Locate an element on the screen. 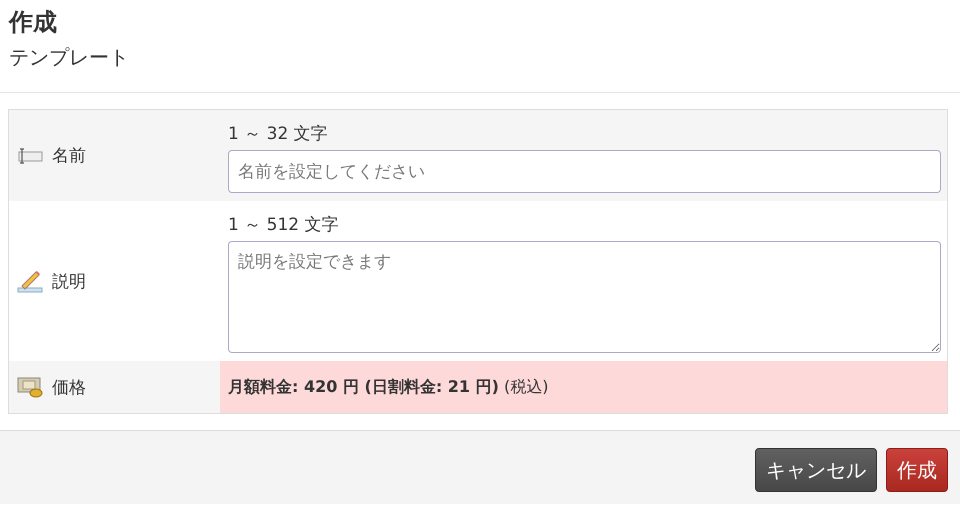 Image resolution: width=960 pixels, height=509 pixels. name-field: 名前を設定してください is located at coordinates (584, 171).